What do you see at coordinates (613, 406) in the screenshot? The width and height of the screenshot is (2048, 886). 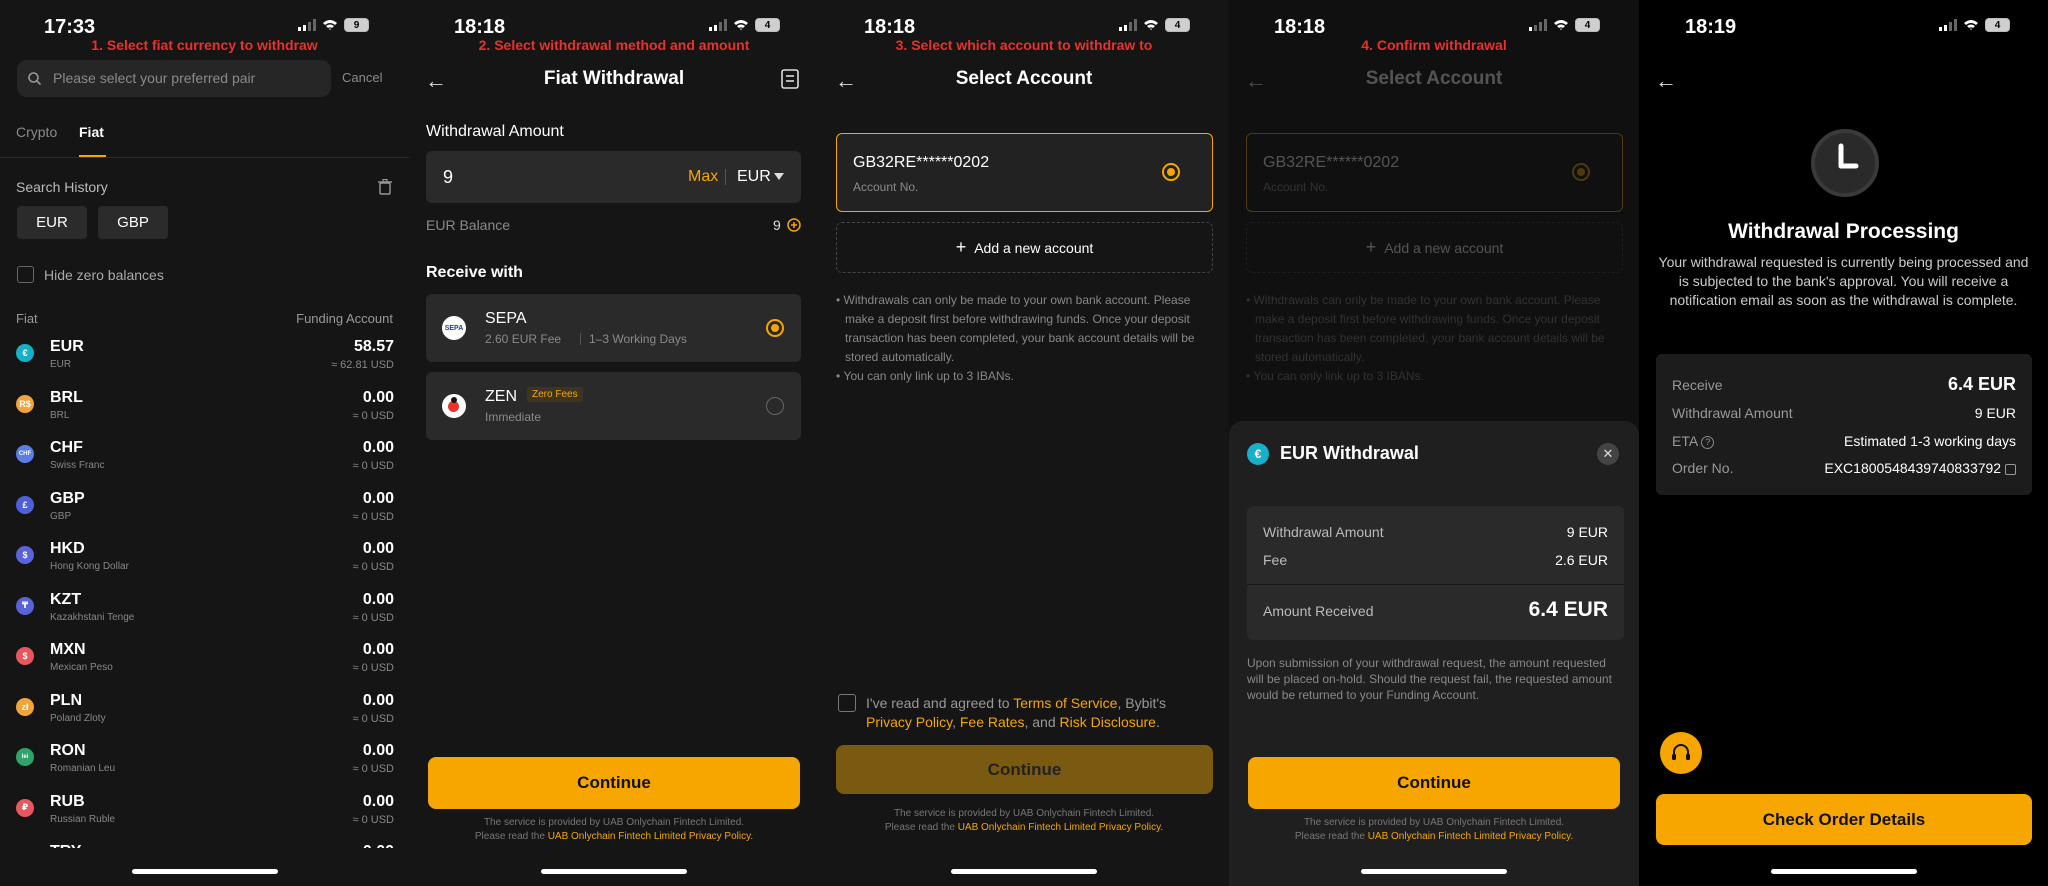 I see `method-zen: ZEN Zero Fees Immediate` at bounding box center [613, 406].